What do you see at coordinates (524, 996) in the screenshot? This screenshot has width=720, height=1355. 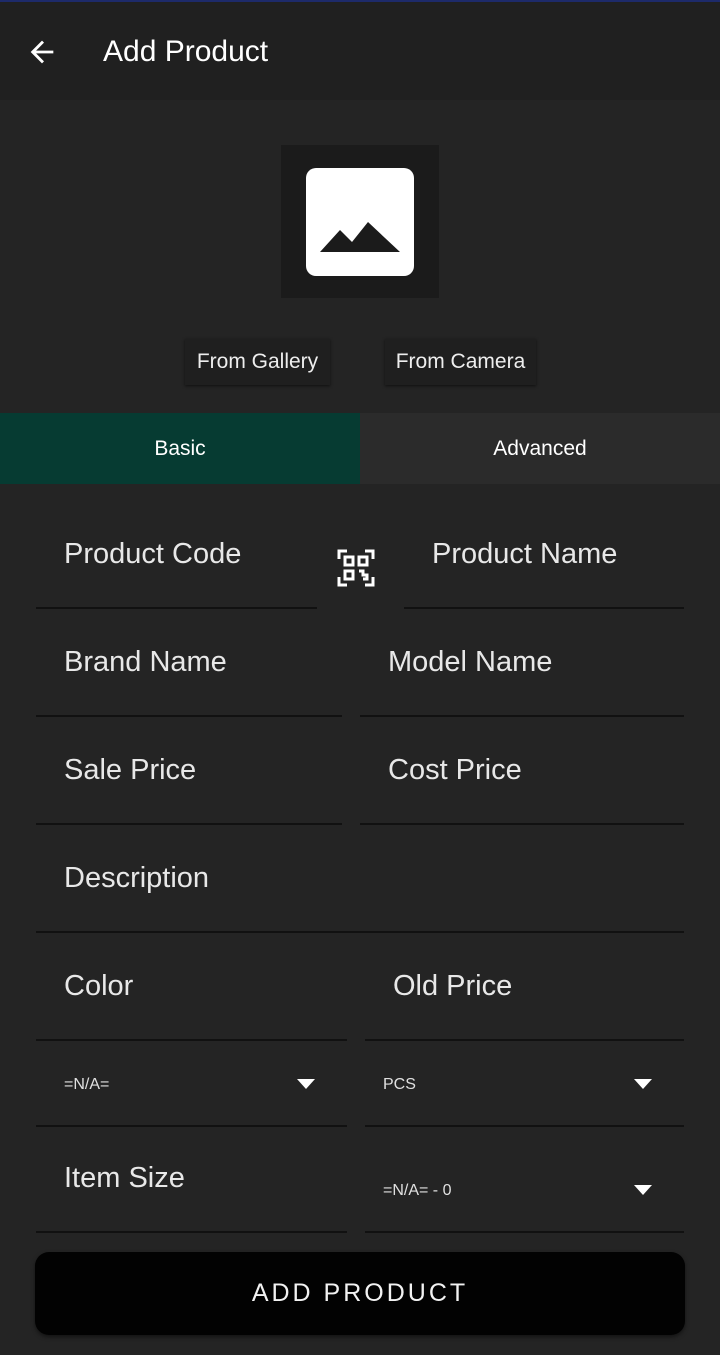 I see `old-price-field: Old Price` at bounding box center [524, 996].